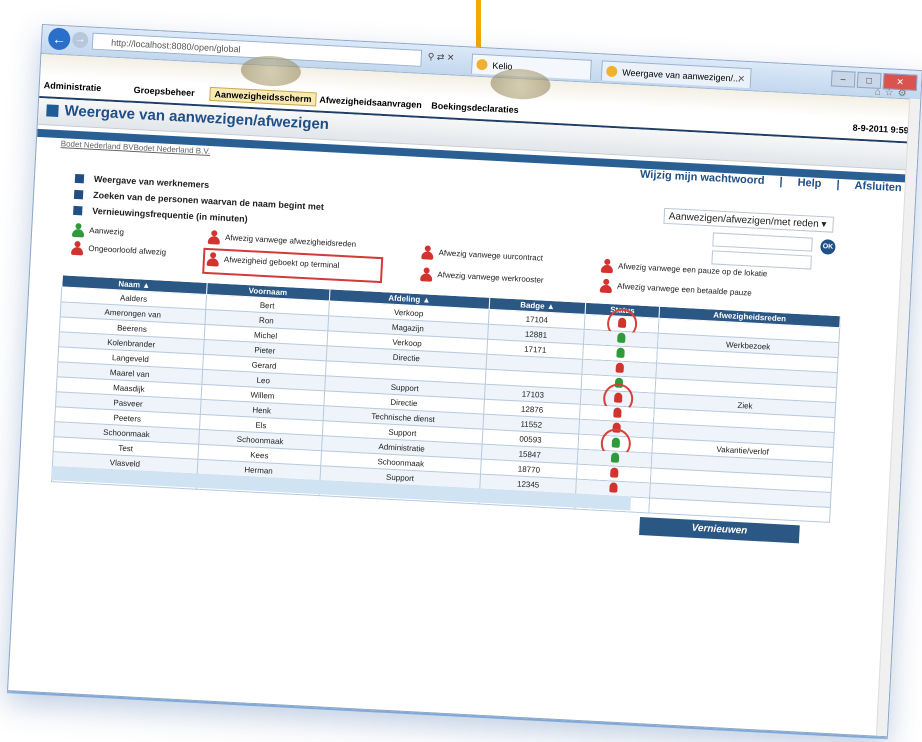  I want to click on page-icon, so click(52, 110).